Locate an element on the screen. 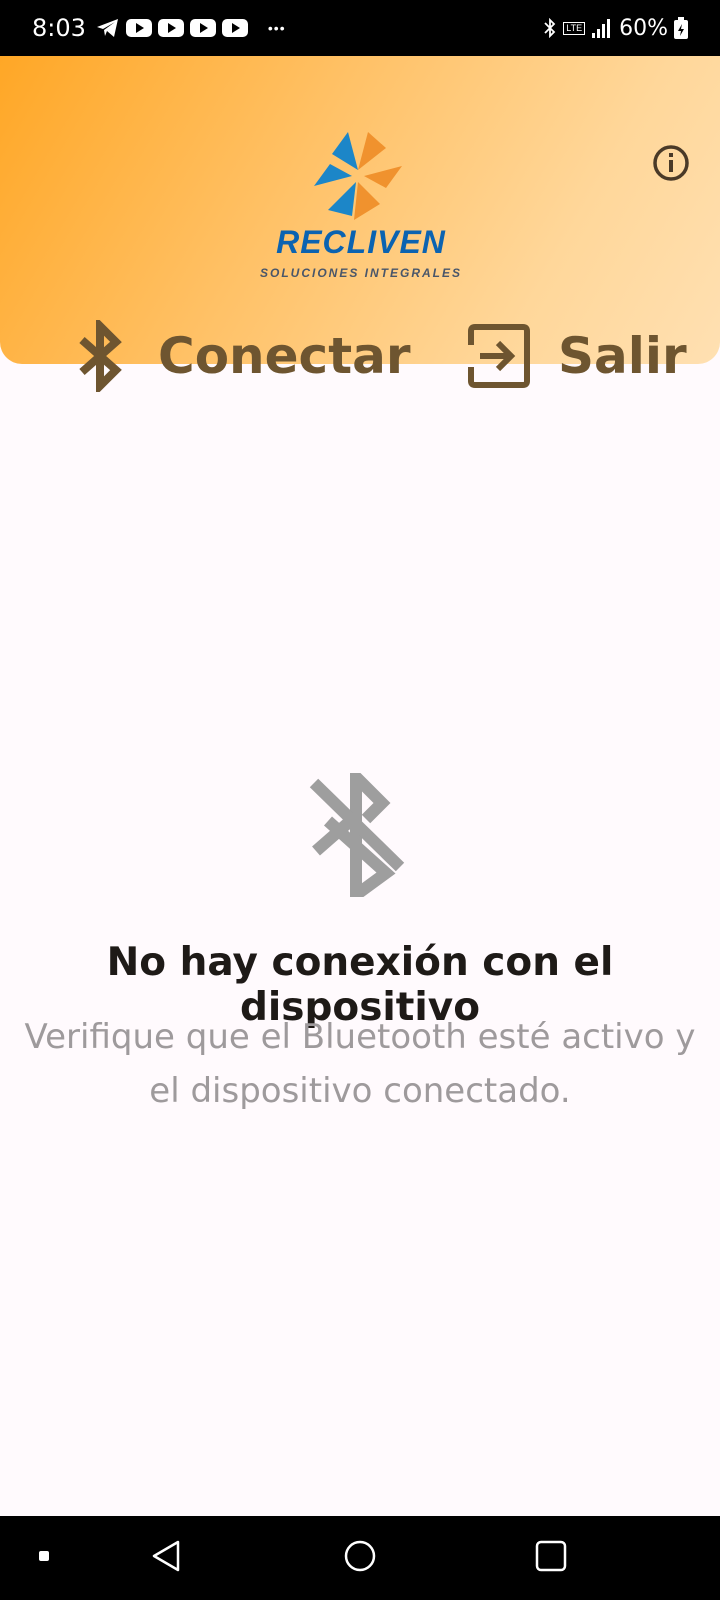 The width and height of the screenshot is (720, 1600). status-left: 8:03 ••• is located at coordinates (159, 28).